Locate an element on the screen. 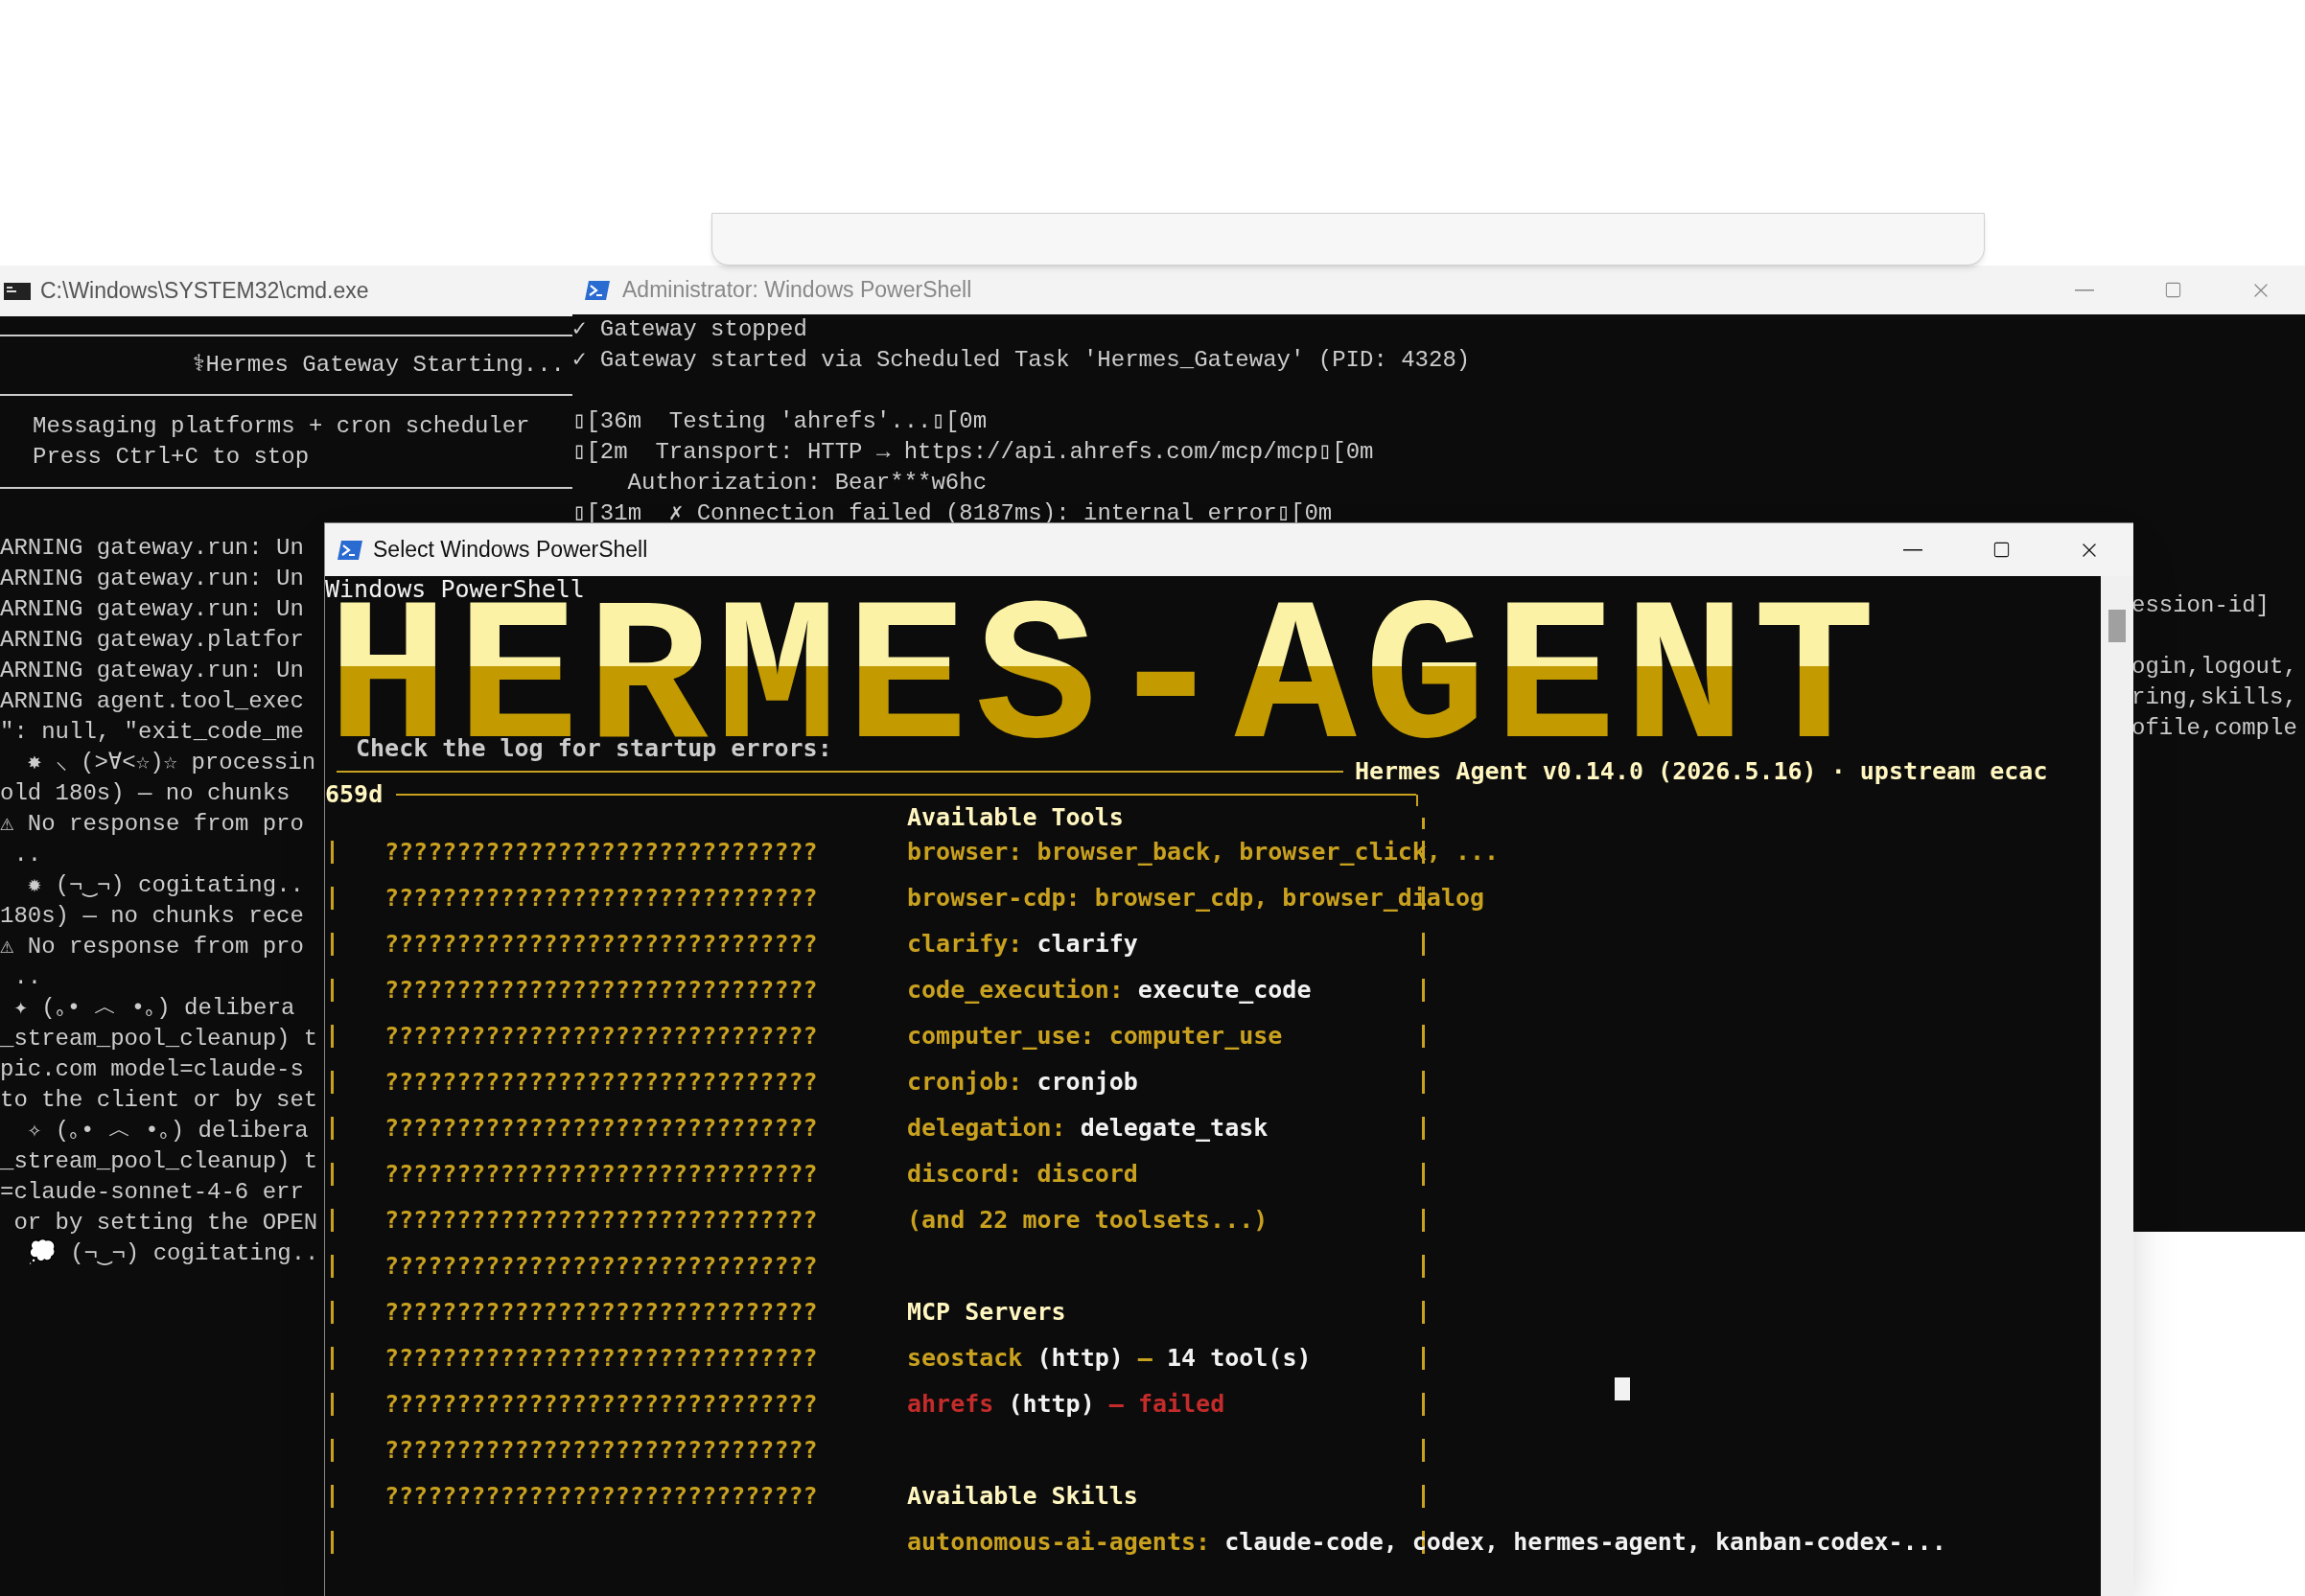  log-line: ARNING gateway.platfor is located at coordinates (152, 640).